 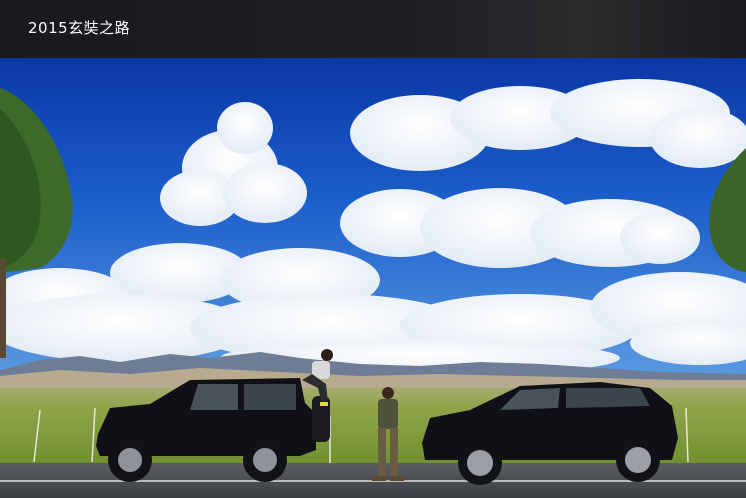 What do you see at coordinates (79, 28) in the screenshot?
I see `page-title: 2015玄奘之路` at bounding box center [79, 28].